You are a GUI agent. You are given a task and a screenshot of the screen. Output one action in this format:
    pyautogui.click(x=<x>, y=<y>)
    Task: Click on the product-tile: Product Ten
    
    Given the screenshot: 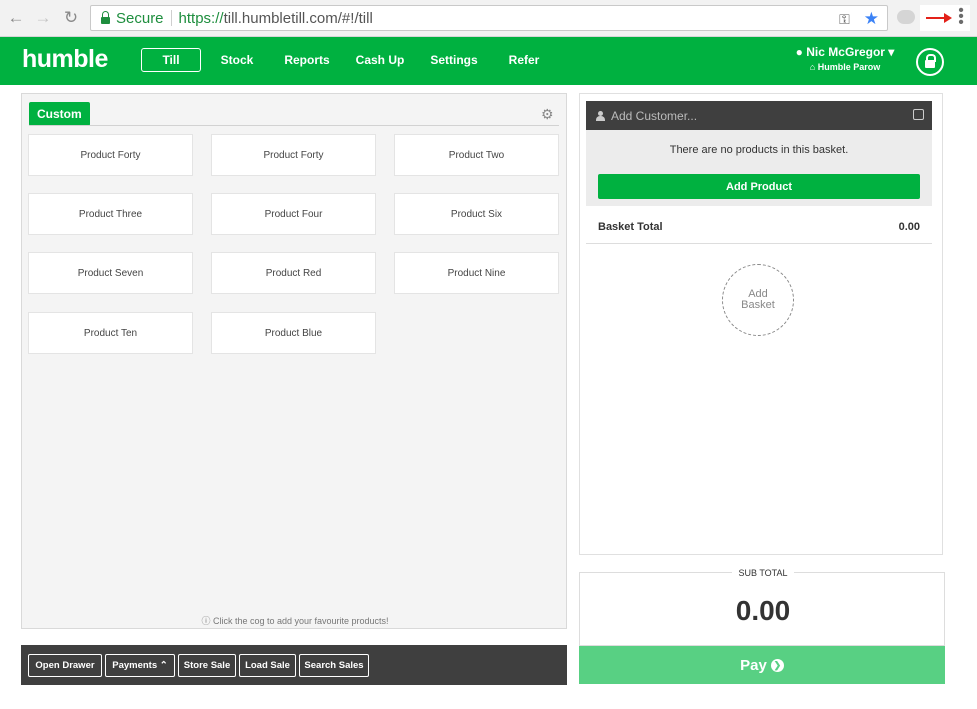 What is the action you would take?
    pyautogui.click(x=110, y=333)
    